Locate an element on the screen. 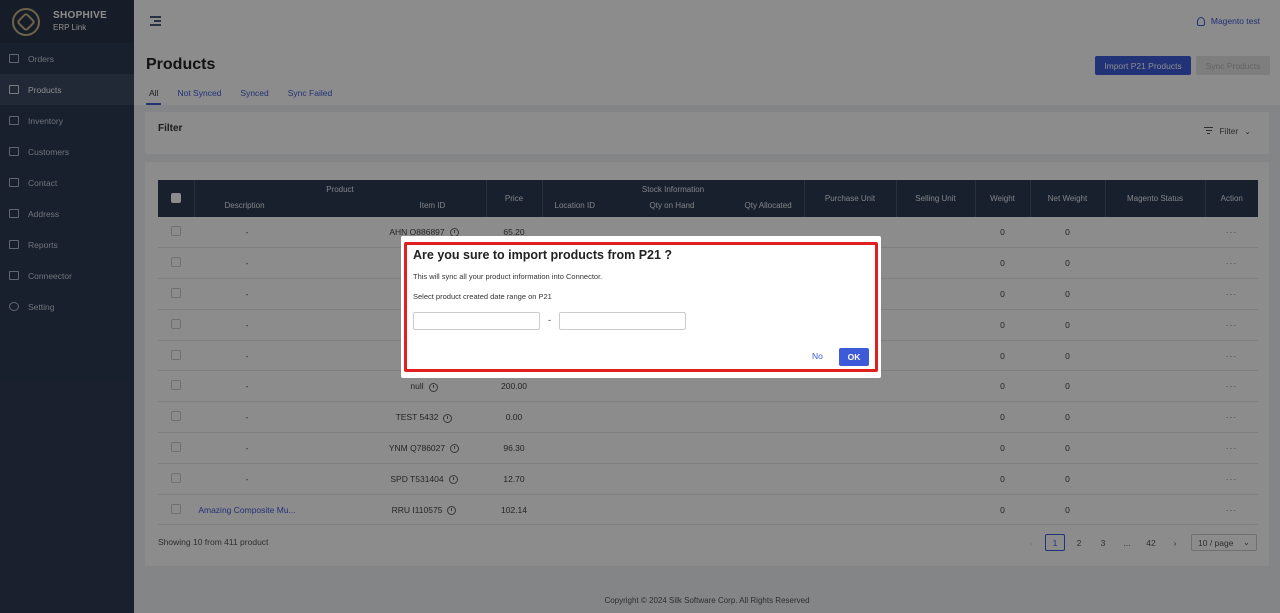  end-date-input is located at coordinates (622, 321).